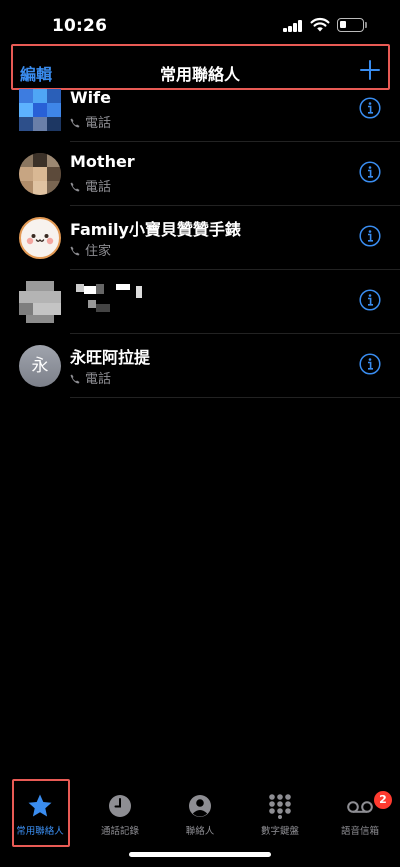 The height and width of the screenshot is (867, 400). I want to click on tab-label: 數字鍵盤, so click(279, 831).